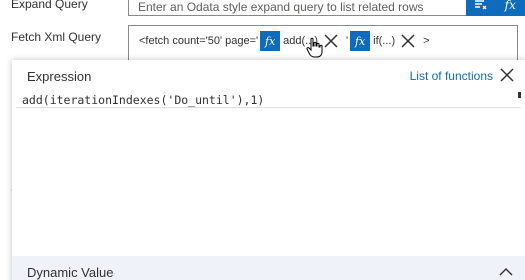 Image resolution: width=525 pixels, height=280 pixels. Describe the element at coordinates (426, 41) in the screenshot. I see `fetch-text-tail: >` at that location.